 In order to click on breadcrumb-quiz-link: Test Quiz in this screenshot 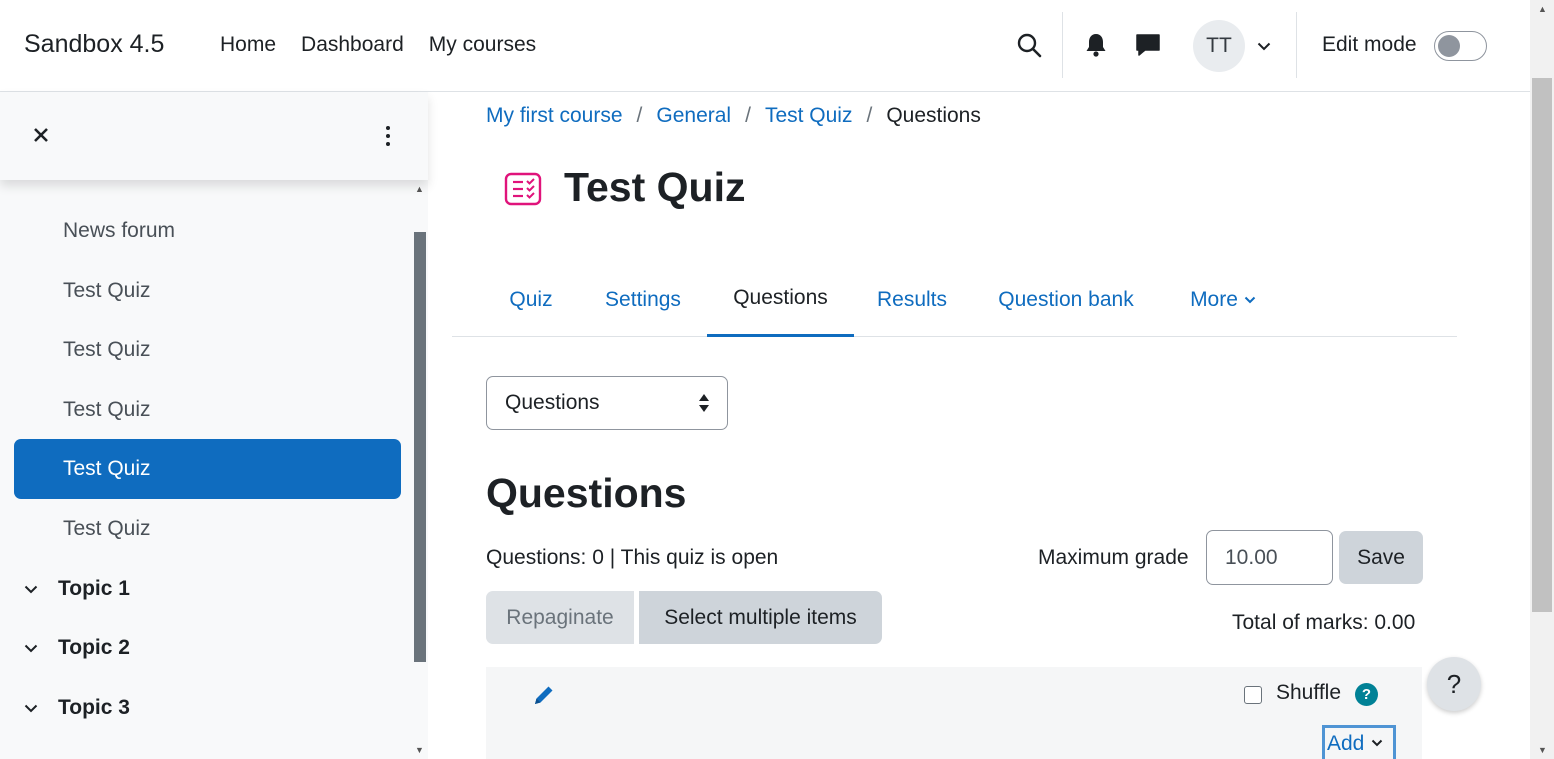, I will do `click(809, 116)`.